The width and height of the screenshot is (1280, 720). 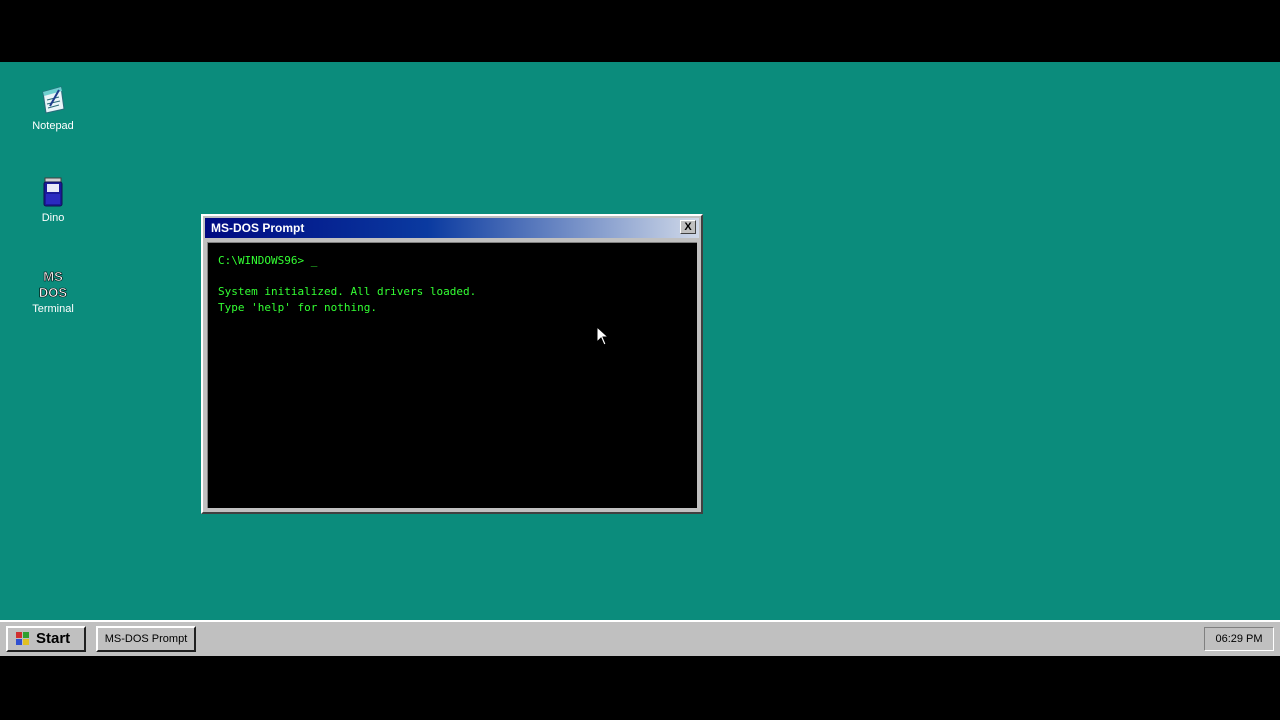 What do you see at coordinates (603, 336) in the screenshot?
I see `mouse-pointer-icon` at bounding box center [603, 336].